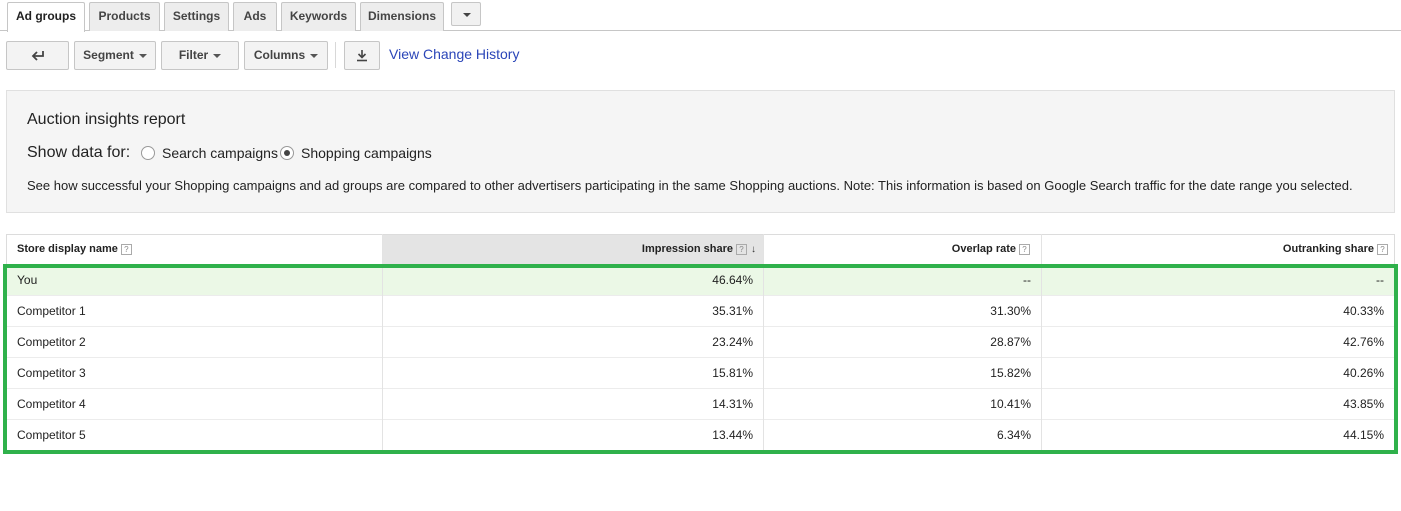 The height and width of the screenshot is (511, 1401). I want to click on show-data-for-label: Show data for:, so click(79, 152).